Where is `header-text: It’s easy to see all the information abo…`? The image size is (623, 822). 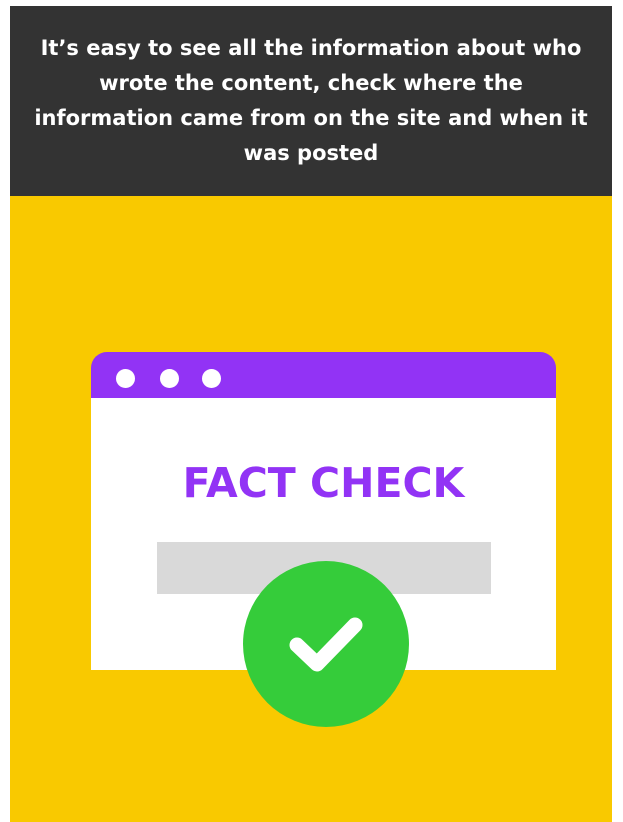 header-text: It’s easy to see all the information abo… is located at coordinates (311, 100).